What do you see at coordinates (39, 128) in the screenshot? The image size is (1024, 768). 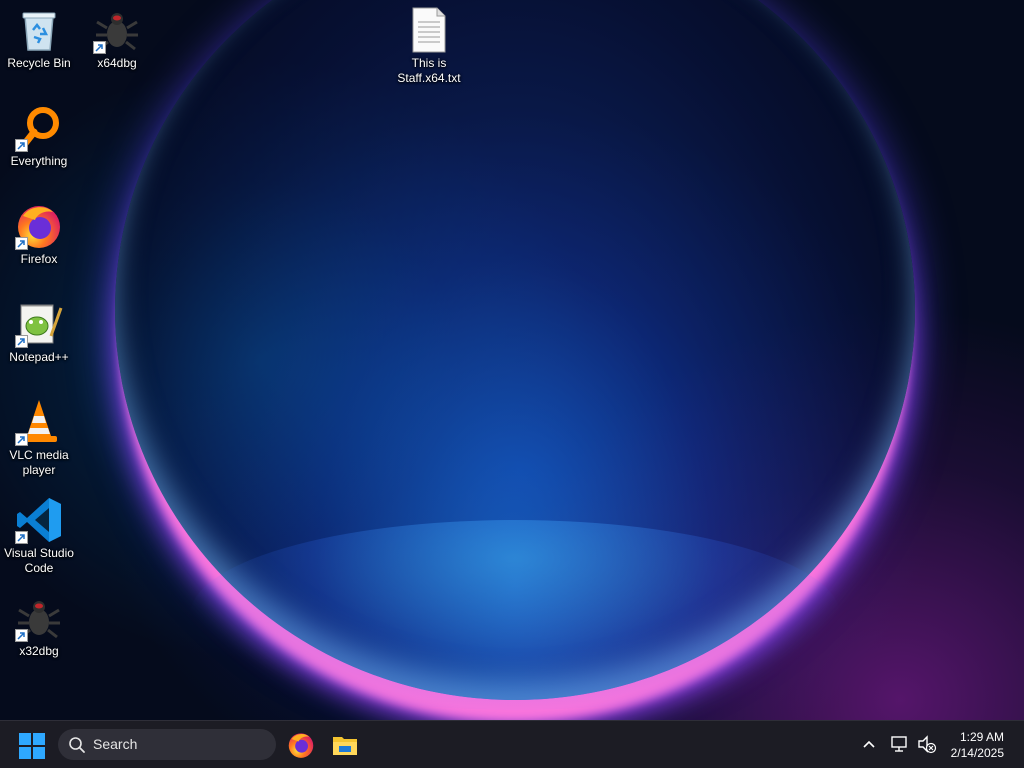 I see `magnifier-icon` at bounding box center [39, 128].